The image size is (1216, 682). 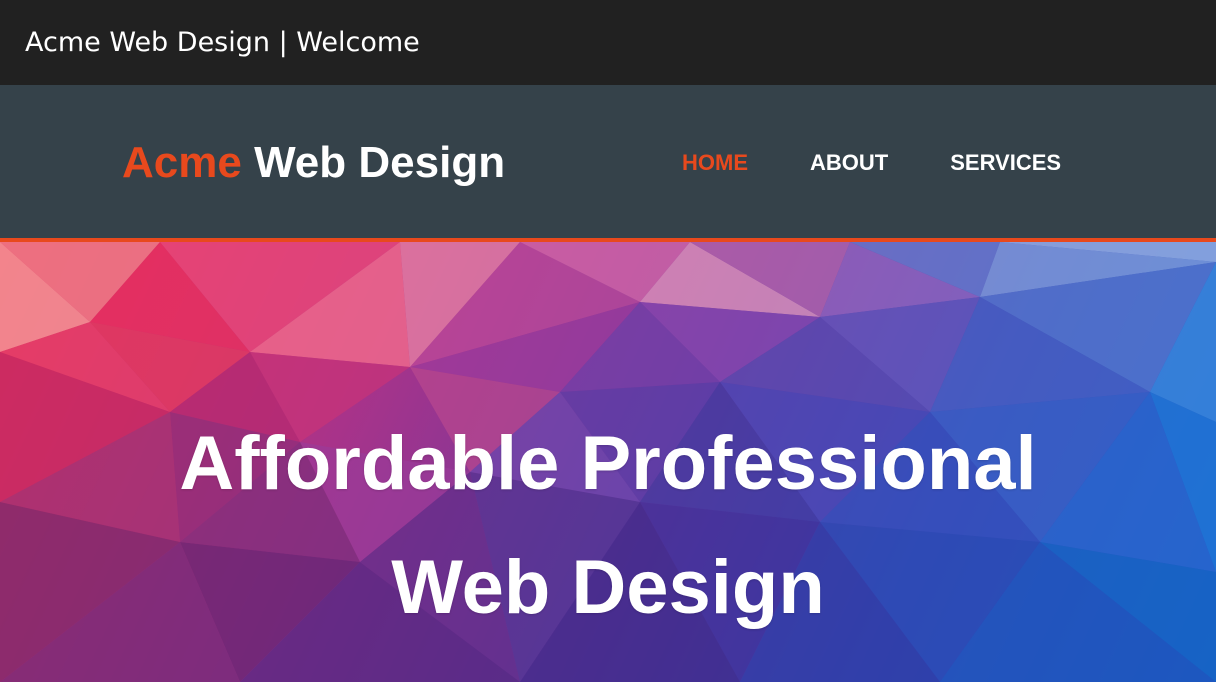 I want to click on window-title: Acme Web Design | Welcome, so click(x=222, y=42).